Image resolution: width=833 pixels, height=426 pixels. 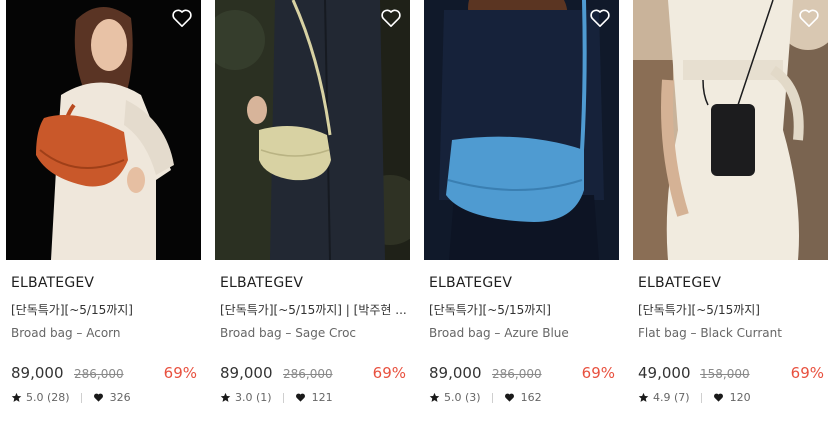 I want to click on product-name: Broad bag – Azure Blue, so click(x=499, y=333).